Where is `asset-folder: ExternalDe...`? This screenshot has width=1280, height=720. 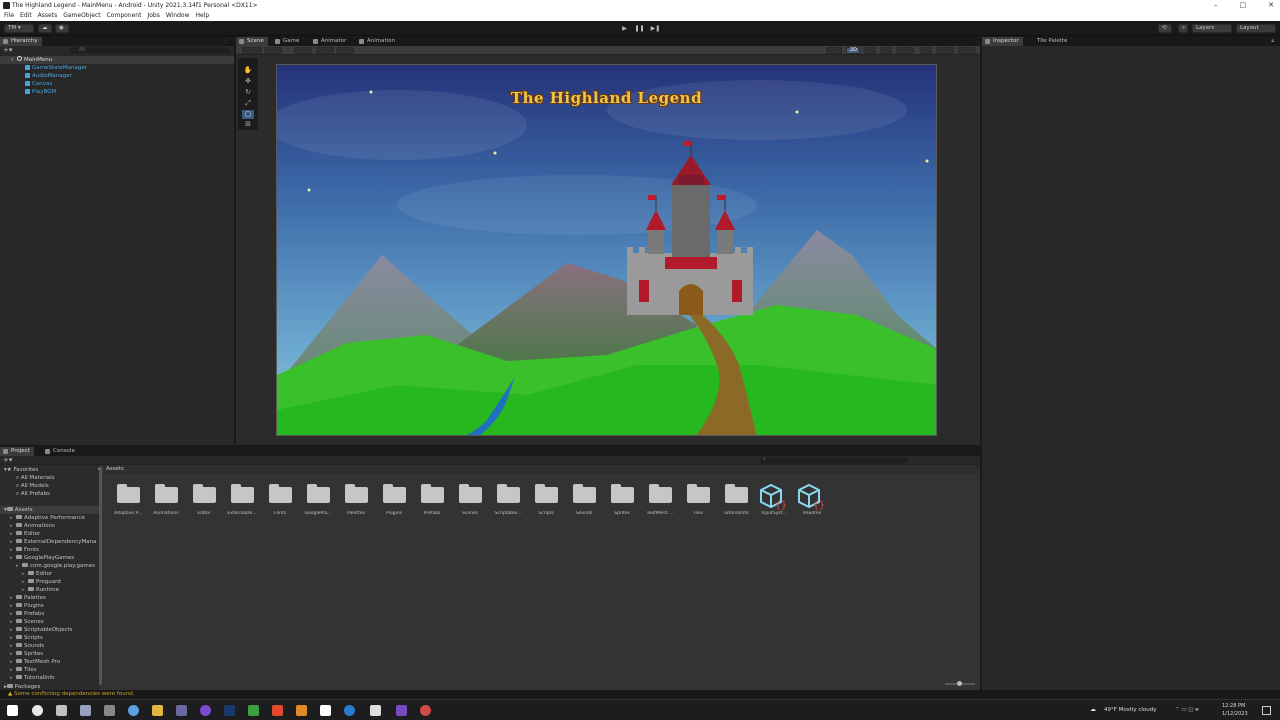
asset-folder: ExternalDe... is located at coordinates (242, 503).